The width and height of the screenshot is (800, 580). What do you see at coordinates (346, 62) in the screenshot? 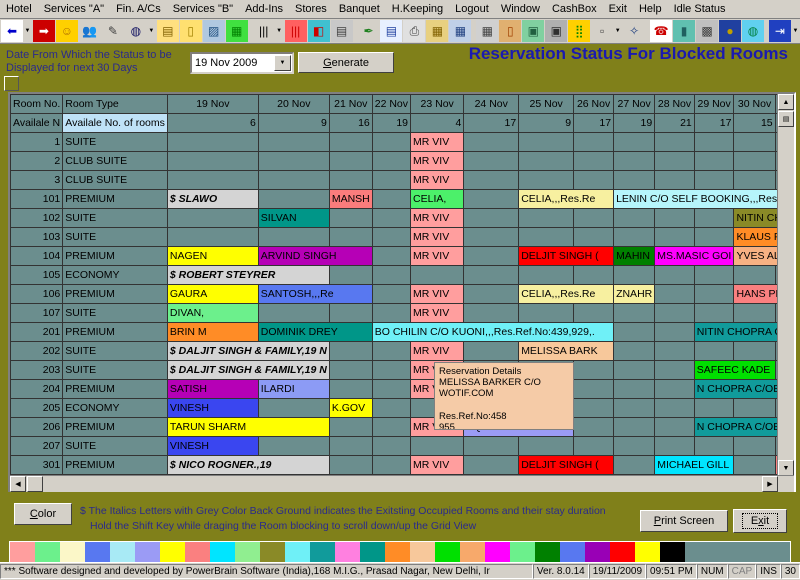
I see `generate-button: Generate` at bounding box center [346, 62].